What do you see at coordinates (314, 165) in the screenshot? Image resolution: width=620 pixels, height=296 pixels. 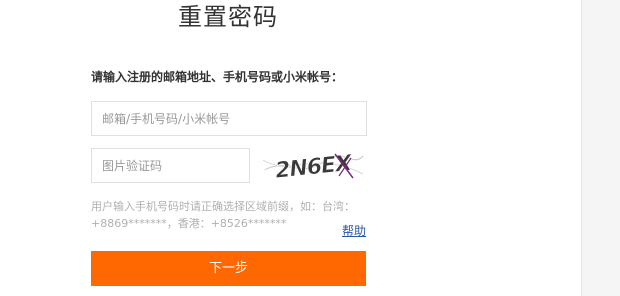 I see `captcha-image: 2N6EX` at bounding box center [314, 165].